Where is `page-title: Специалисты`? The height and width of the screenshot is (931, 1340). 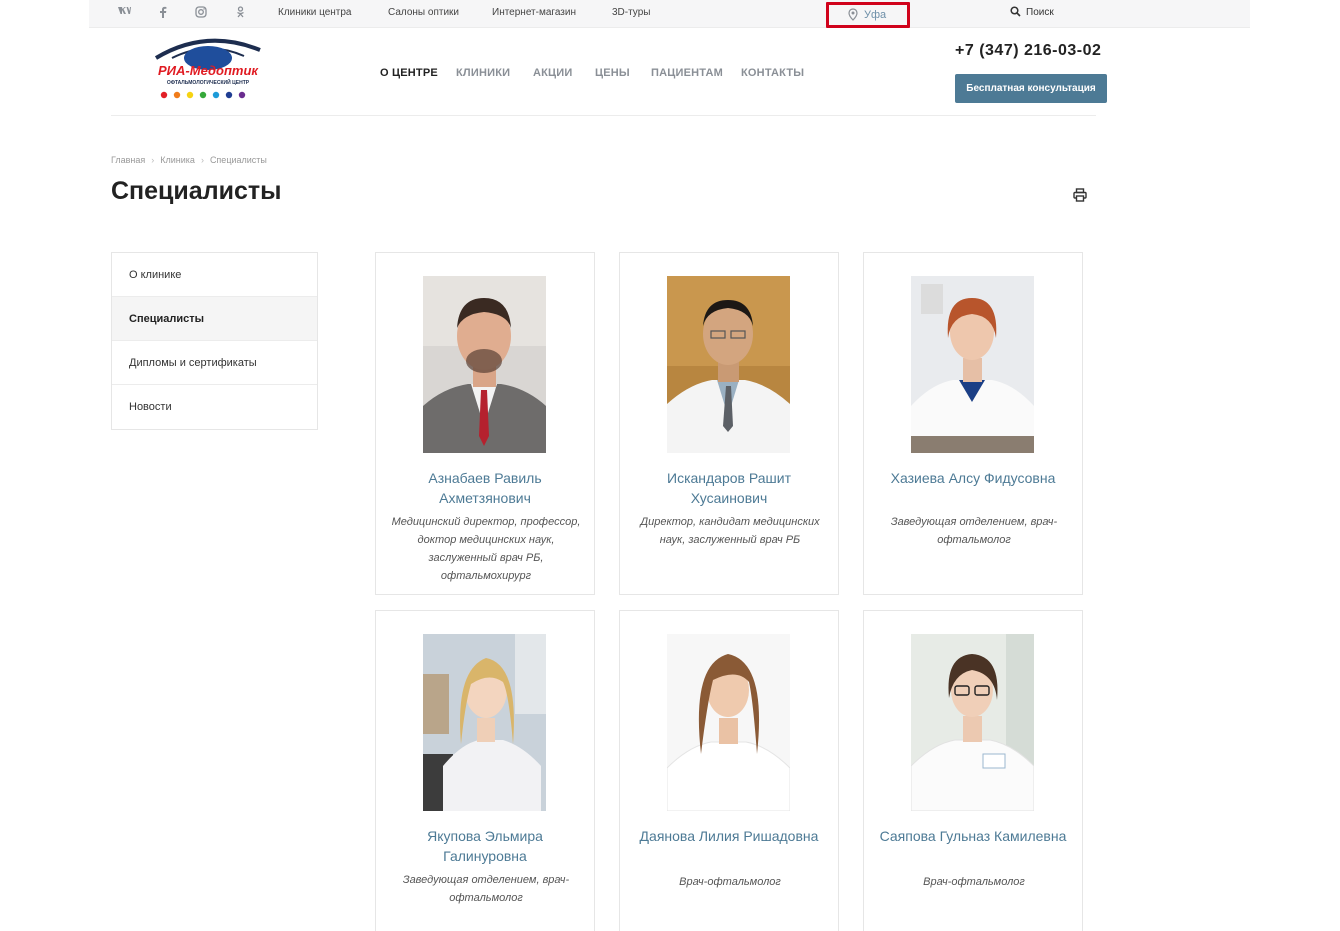 page-title: Специалисты is located at coordinates (196, 191).